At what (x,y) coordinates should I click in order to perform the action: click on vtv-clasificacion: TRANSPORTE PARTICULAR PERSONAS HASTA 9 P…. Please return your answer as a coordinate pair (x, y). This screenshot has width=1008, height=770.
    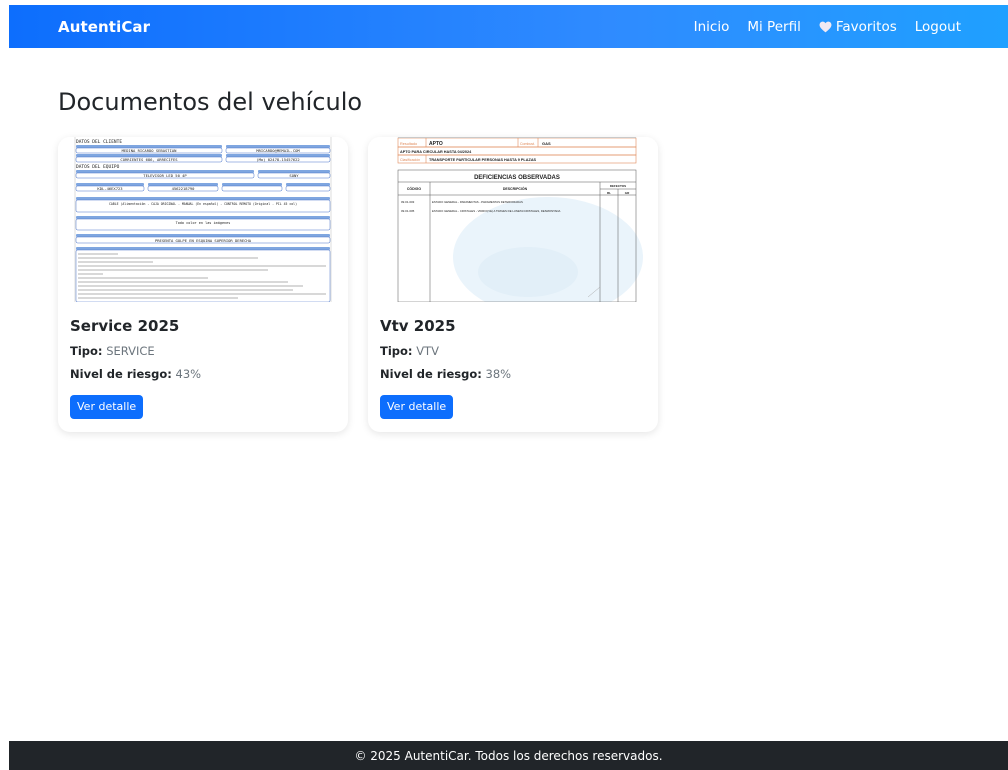
    Looking at the image, I should click on (483, 160).